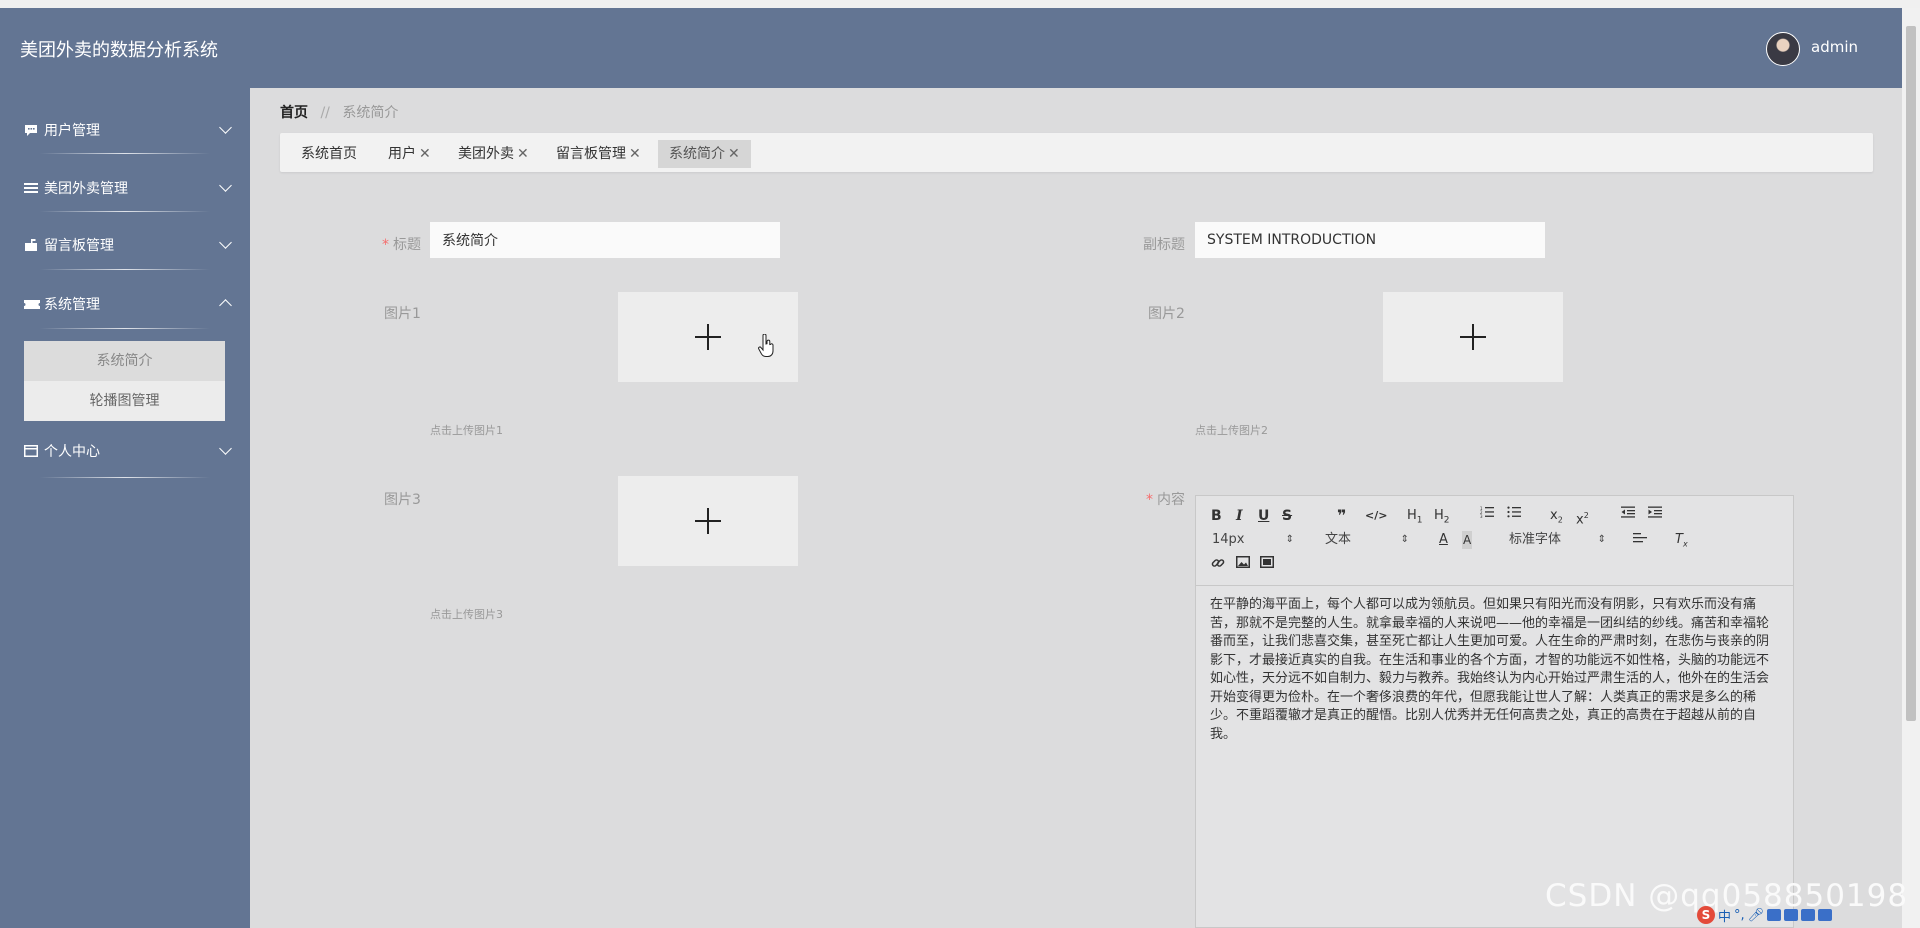  What do you see at coordinates (1415, 518) in the screenshot?
I see `header1-button: H1` at bounding box center [1415, 518].